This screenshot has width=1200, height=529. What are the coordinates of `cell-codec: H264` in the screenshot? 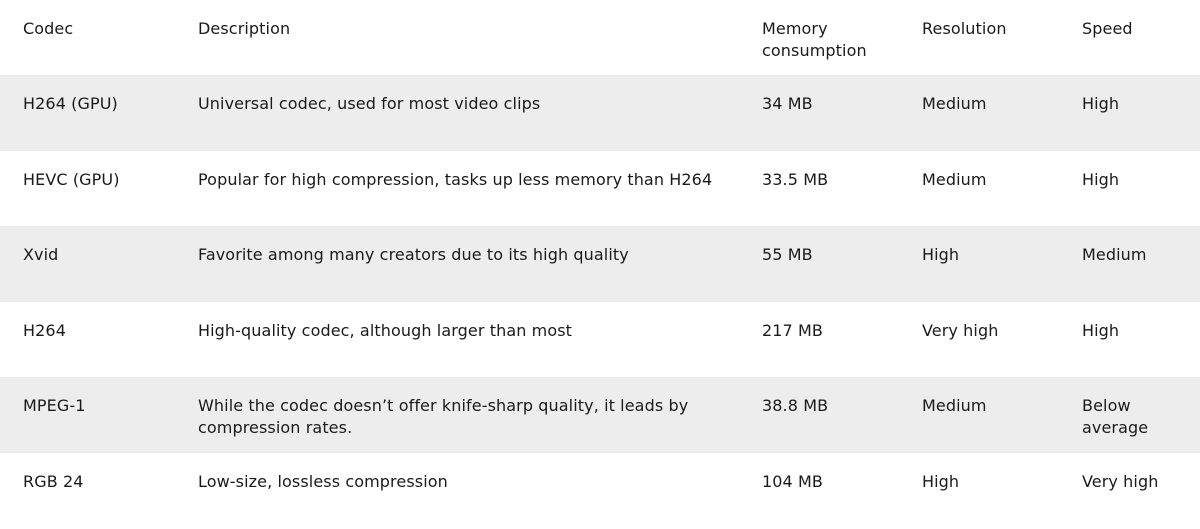 It's located at (44, 330).